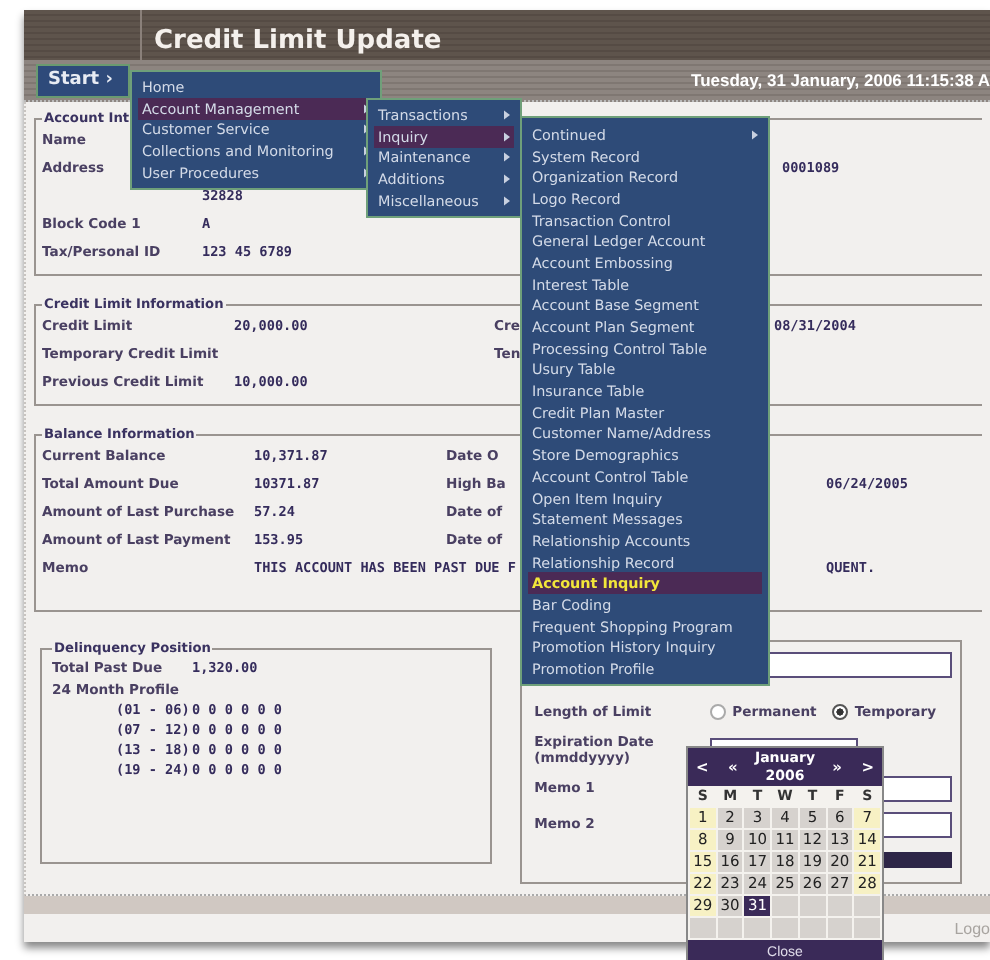 Image resolution: width=990 pixels, height=960 pixels. What do you see at coordinates (840, 80) in the screenshot?
I see `date-time: Tuesday, 31 January, 2006 11:15:38 A` at bounding box center [840, 80].